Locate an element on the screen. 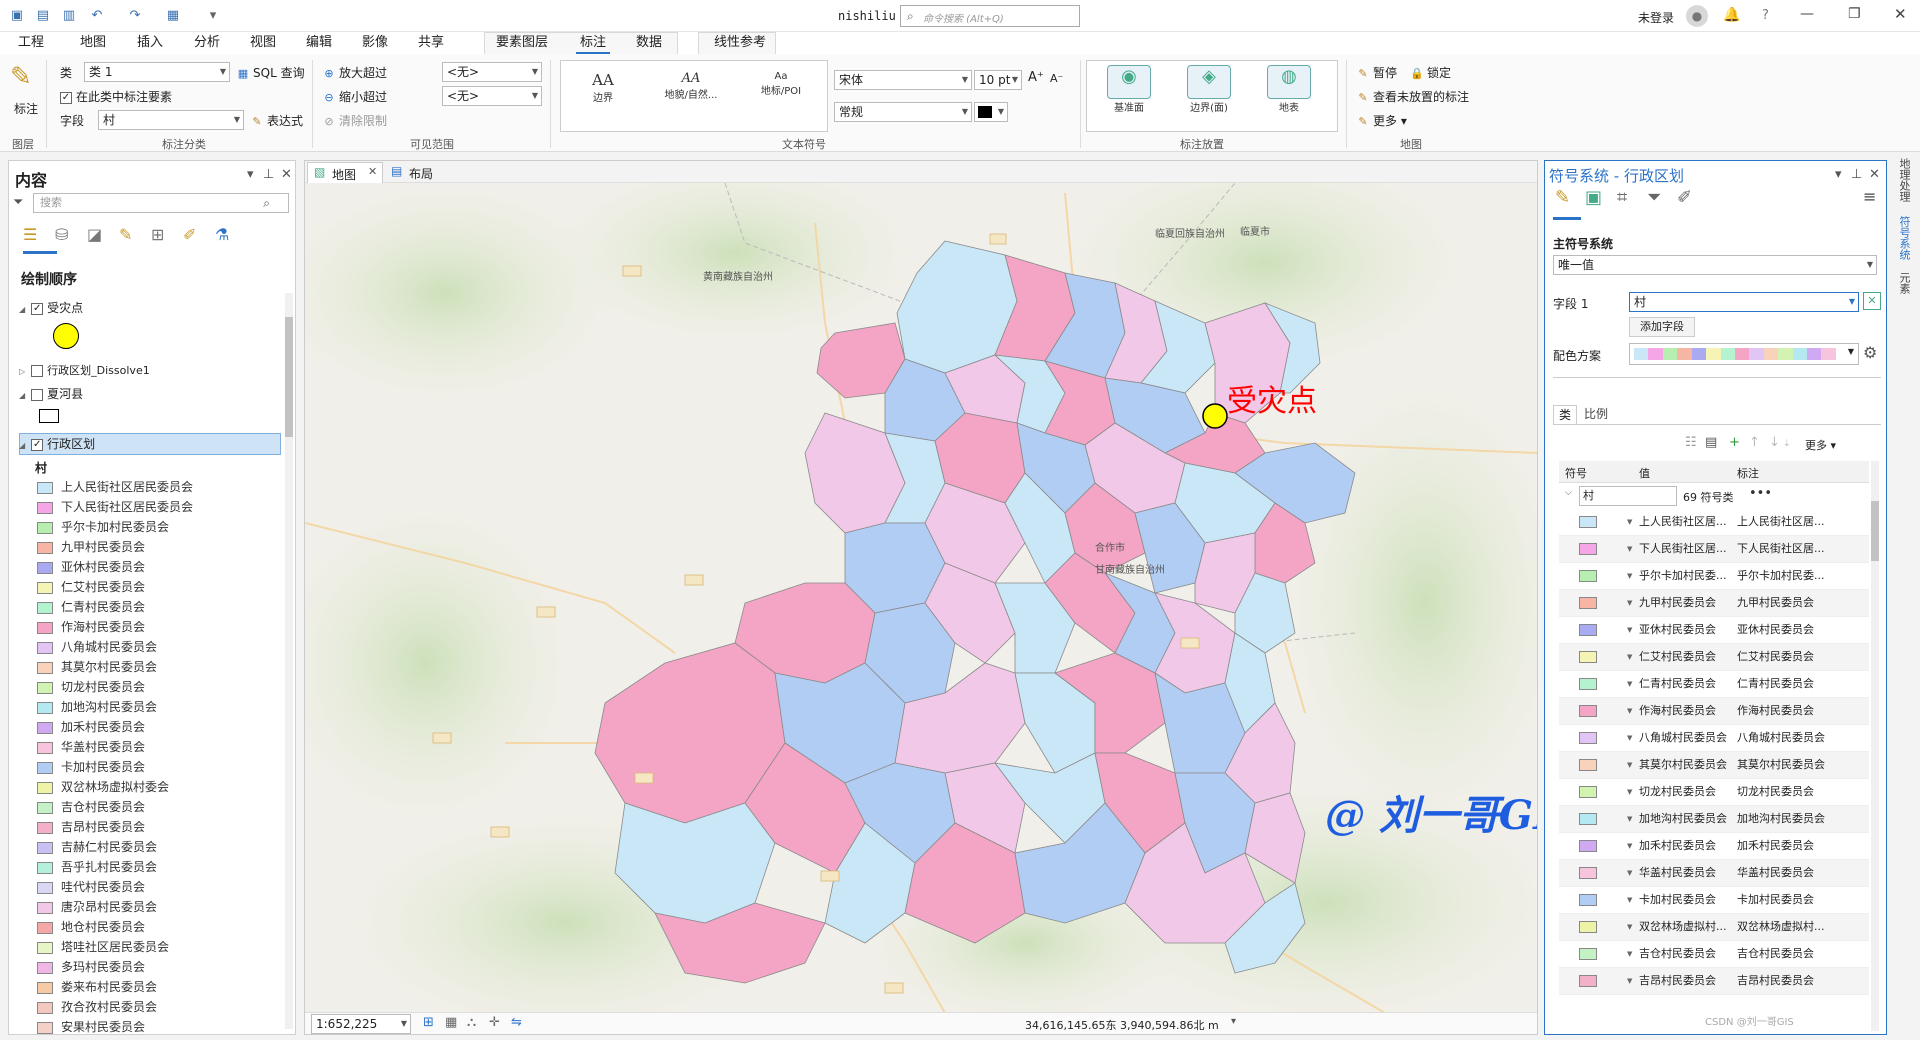 The image size is (1920, 1040). more-button: ✎ 更多 ▾ is located at coordinates (1381, 120).